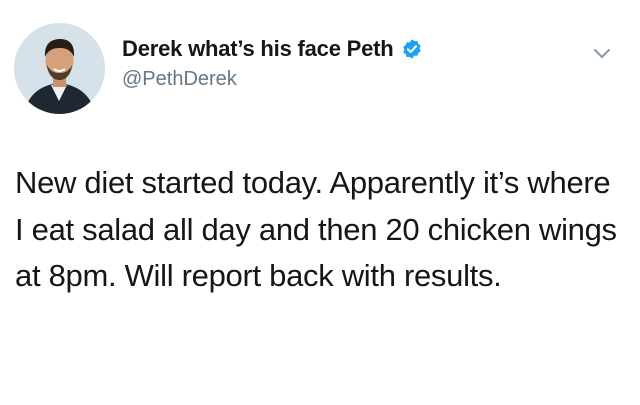 The width and height of the screenshot is (640, 405). What do you see at coordinates (258, 49) in the screenshot?
I see `display-name: Derek what’s his face Peth` at bounding box center [258, 49].